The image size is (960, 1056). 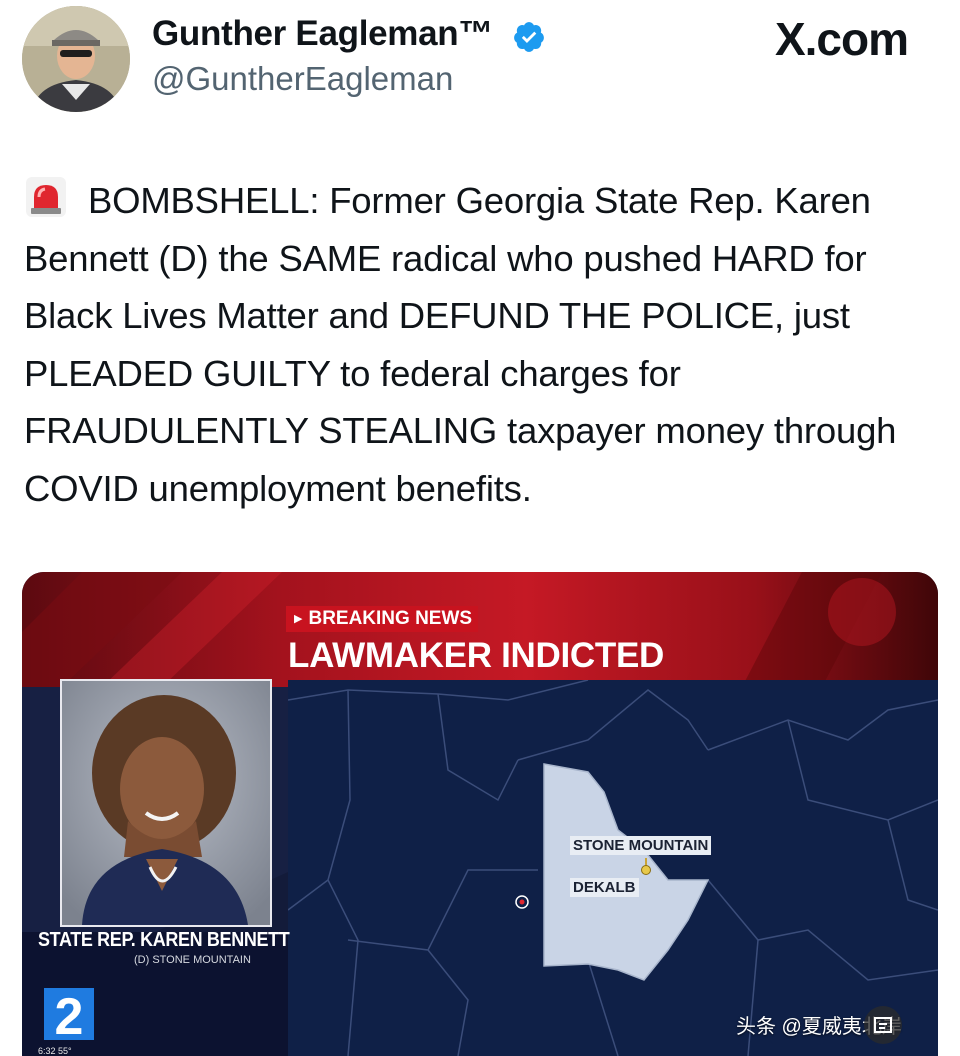 What do you see at coordinates (192, 960) in the screenshot?
I see `name-plate-subtitle: (D) STONE MOUNTAIN` at bounding box center [192, 960].